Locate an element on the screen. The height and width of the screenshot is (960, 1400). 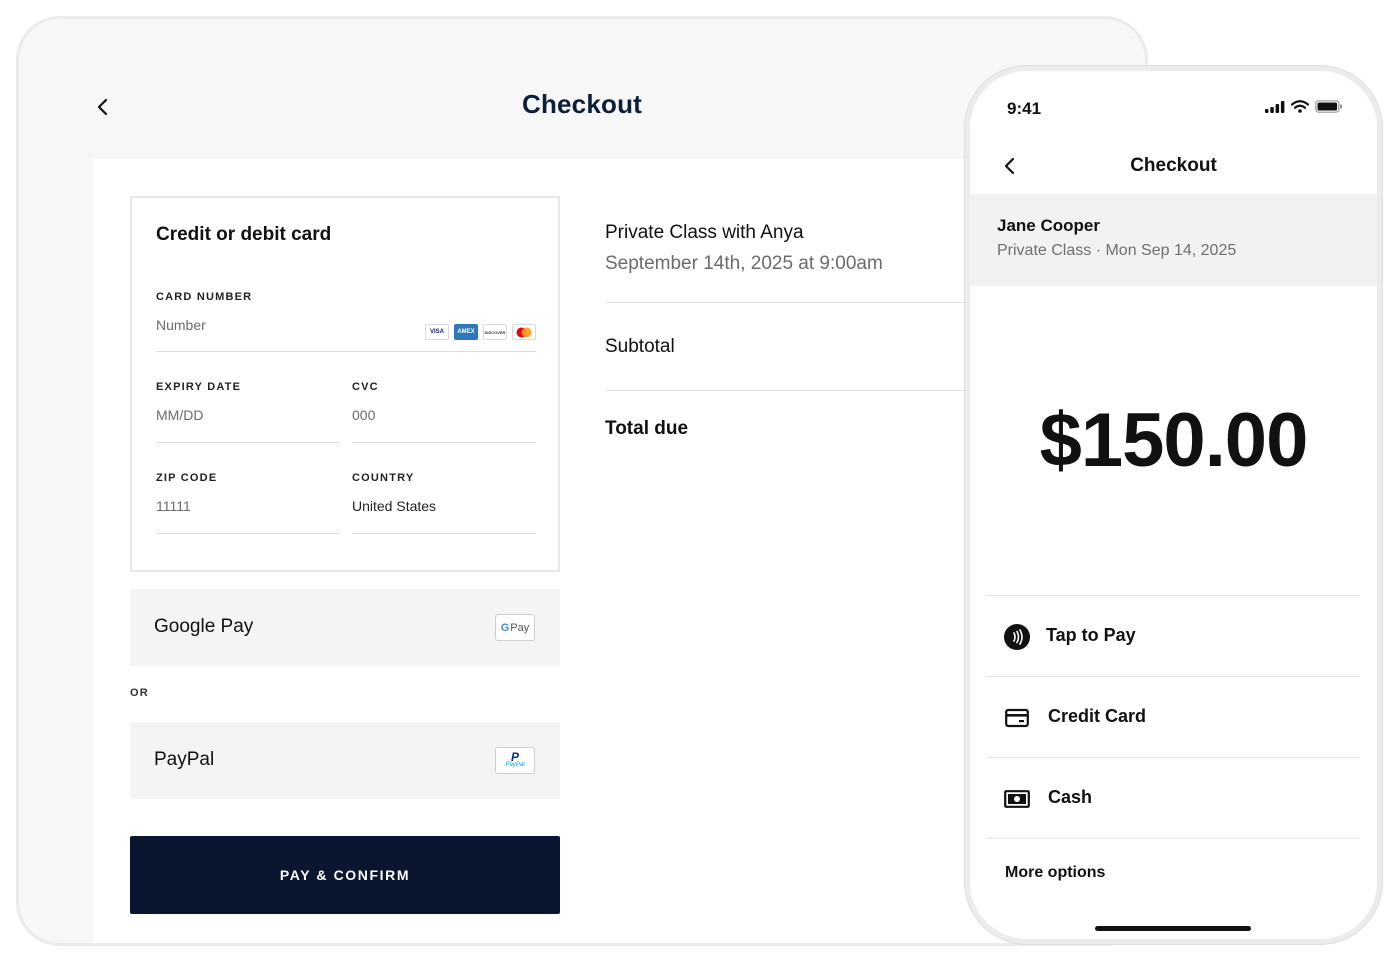
zip-input is located at coordinates (248, 506).